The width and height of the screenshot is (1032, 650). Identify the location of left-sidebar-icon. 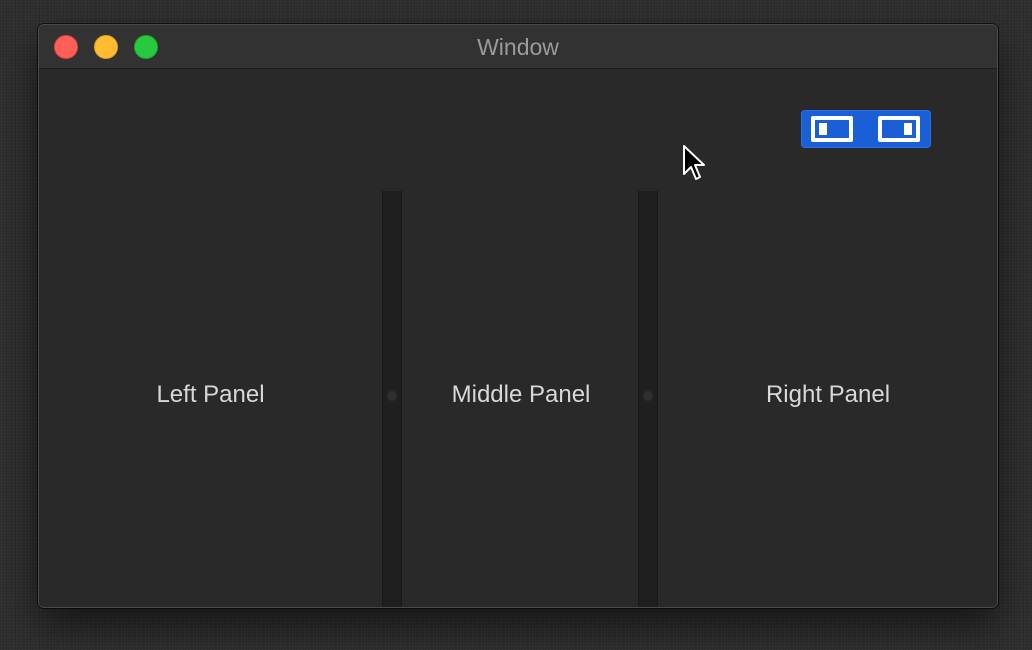
(832, 129).